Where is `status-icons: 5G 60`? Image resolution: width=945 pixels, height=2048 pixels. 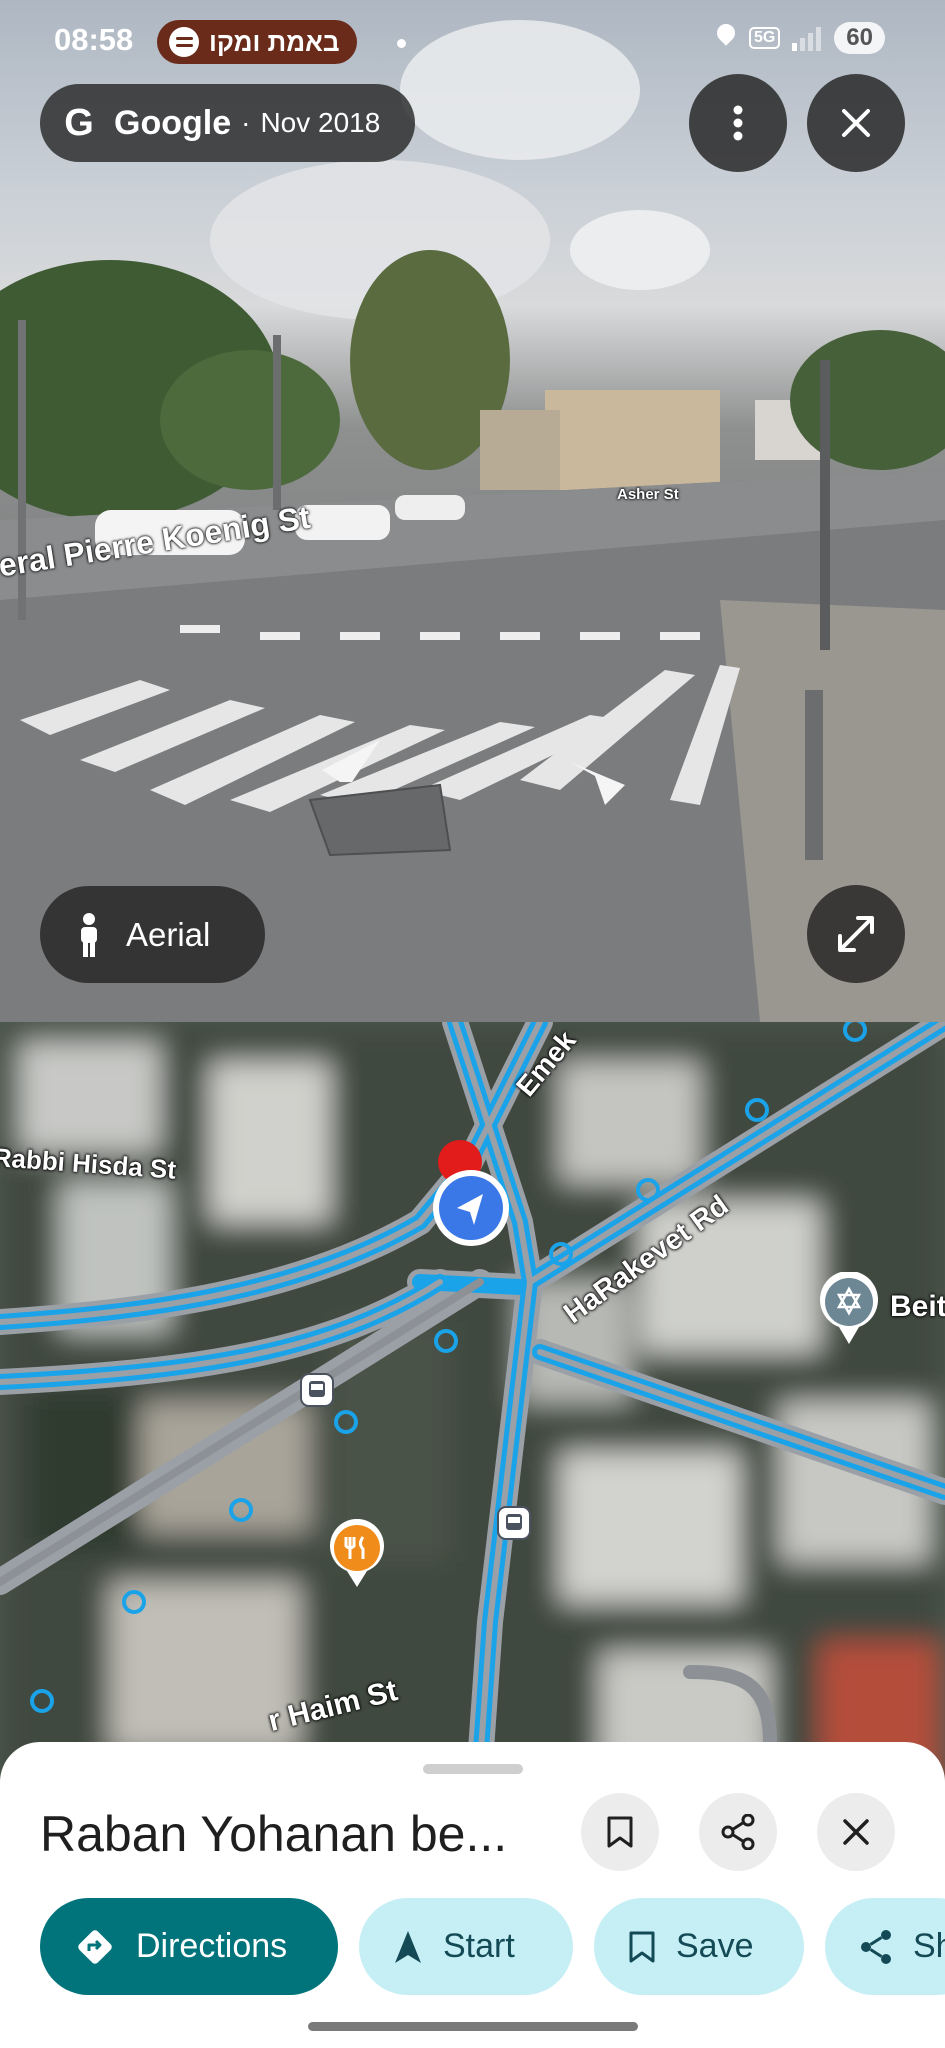 status-icons: 5G 60 is located at coordinates (800, 38).